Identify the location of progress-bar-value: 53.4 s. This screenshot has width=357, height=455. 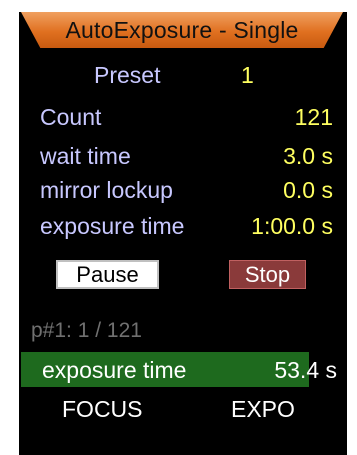
(305, 370).